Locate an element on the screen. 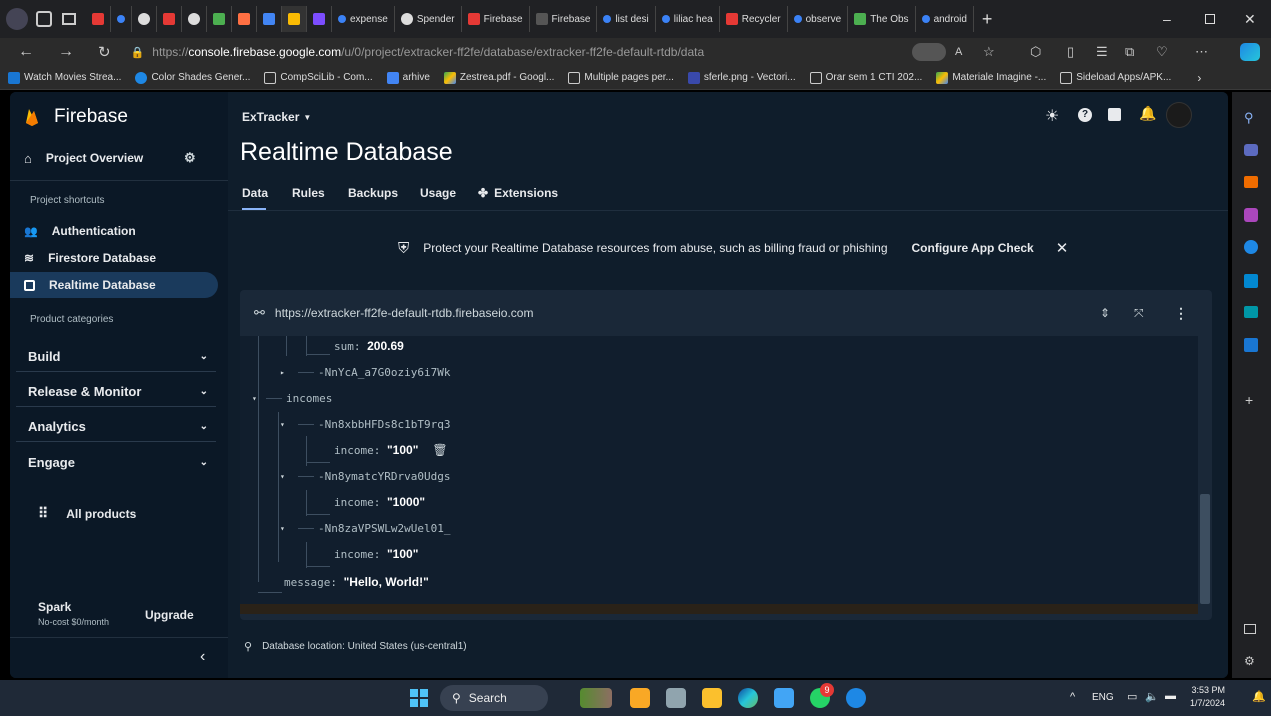 This screenshot has width=1271, height=716. more-menu-icon: ⋯ is located at coordinates (1201, 52).